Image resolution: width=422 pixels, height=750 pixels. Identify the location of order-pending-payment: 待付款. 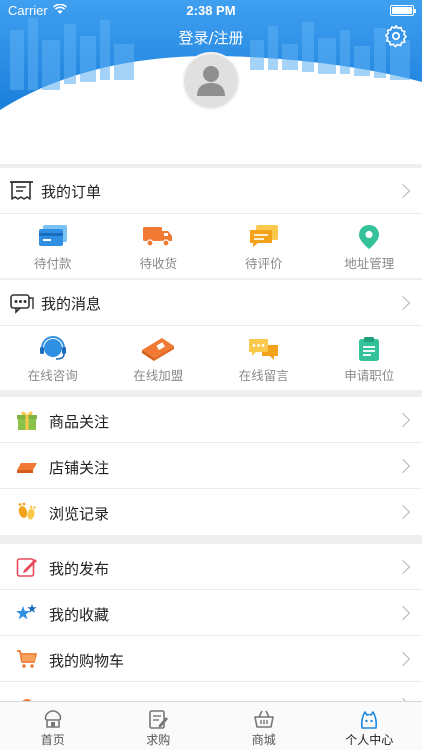
(53, 246).